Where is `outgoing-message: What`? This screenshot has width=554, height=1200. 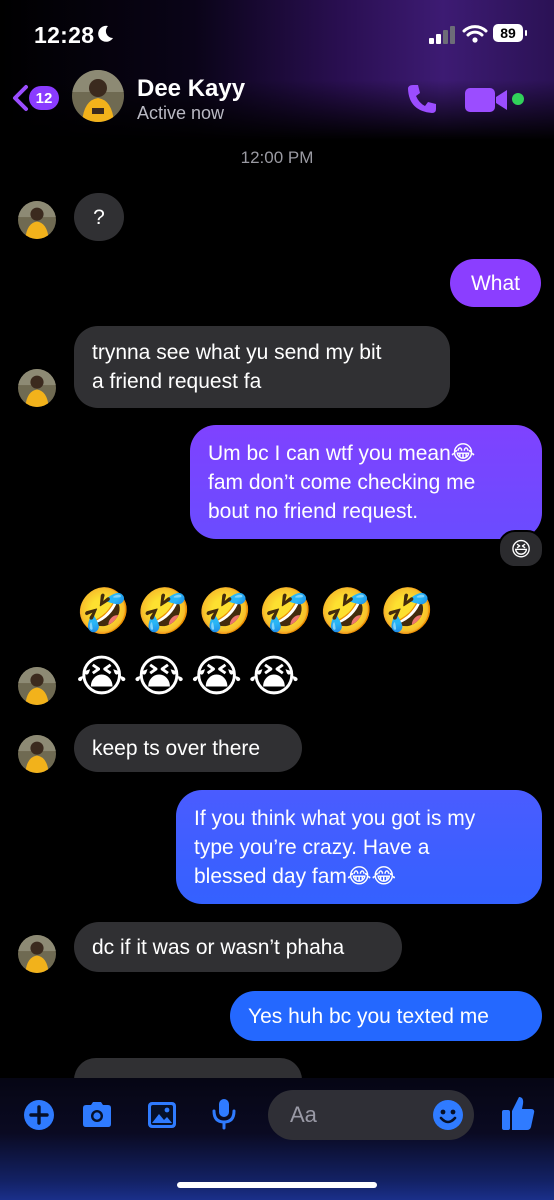 outgoing-message: What is located at coordinates (495, 283).